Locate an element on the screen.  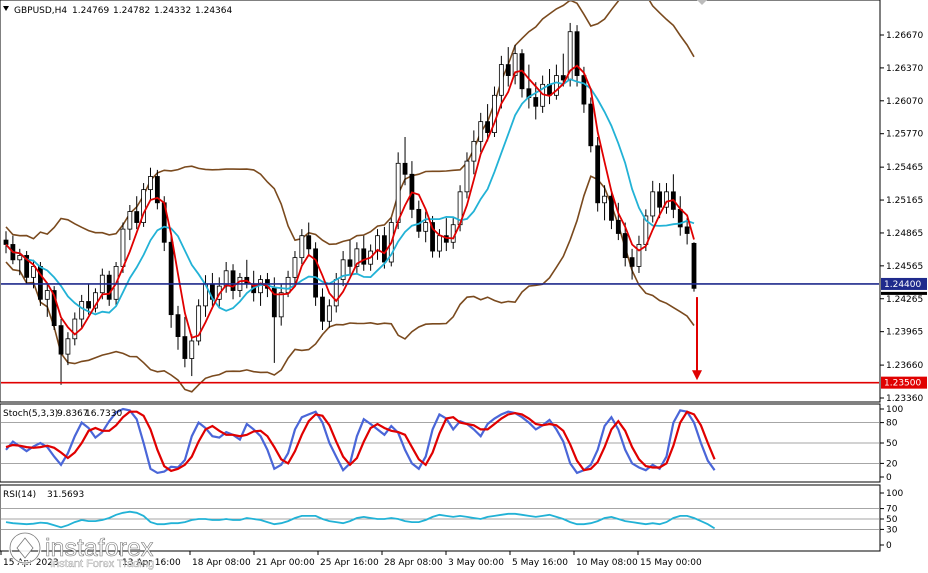
price-tick-label: 1.25165 is located at coordinates (904, 201).